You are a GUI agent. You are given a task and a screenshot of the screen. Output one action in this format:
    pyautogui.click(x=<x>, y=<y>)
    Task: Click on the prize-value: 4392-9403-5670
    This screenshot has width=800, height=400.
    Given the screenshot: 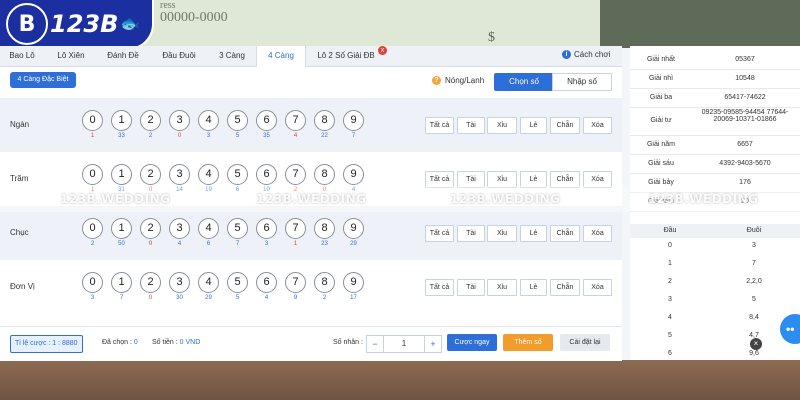 What is the action you would take?
    pyautogui.click(x=745, y=163)
    